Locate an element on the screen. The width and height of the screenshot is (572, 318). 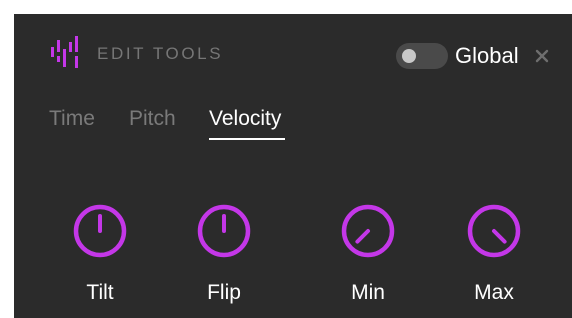
tab-time: Time is located at coordinates (72, 119).